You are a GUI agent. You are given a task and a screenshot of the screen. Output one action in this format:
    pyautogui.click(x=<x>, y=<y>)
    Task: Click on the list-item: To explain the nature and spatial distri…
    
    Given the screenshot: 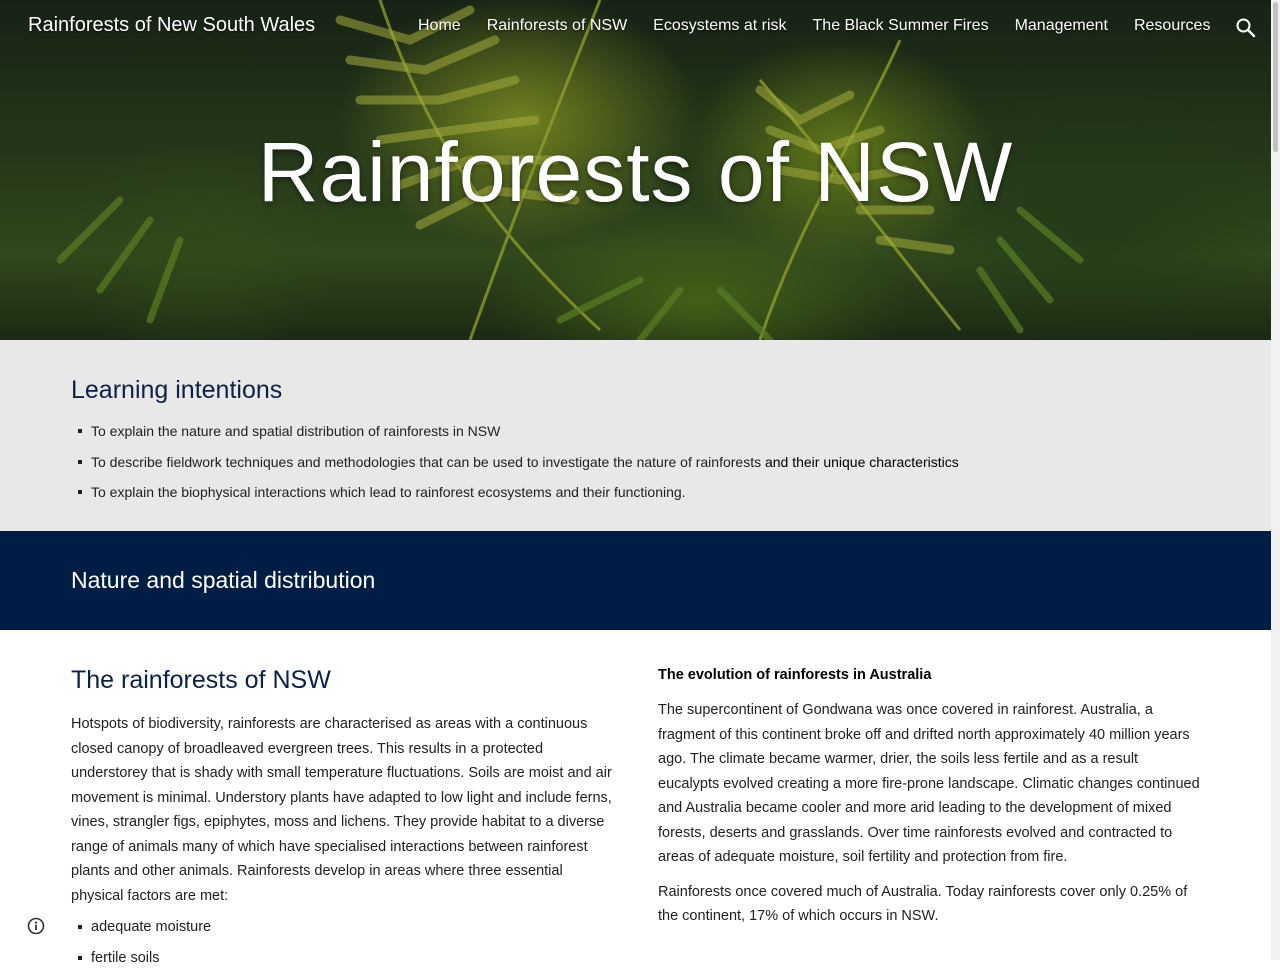 What is the action you would take?
    pyautogui.click(x=515, y=431)
    